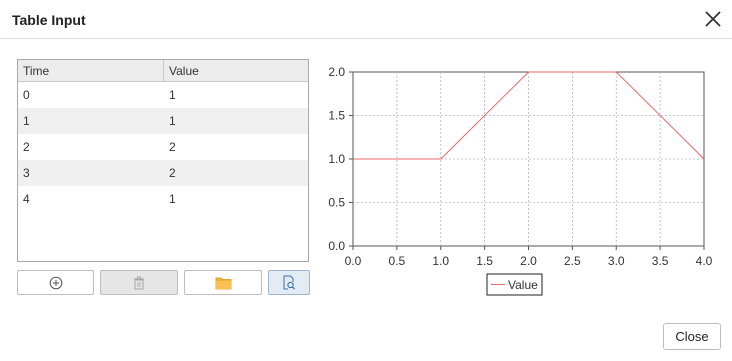 Image resolution: width=732 pixels, height=361 pixels. Describe the element at coordinates (660, 261) in the screenshot. I see `x-tick-label: 3.5` at that location.